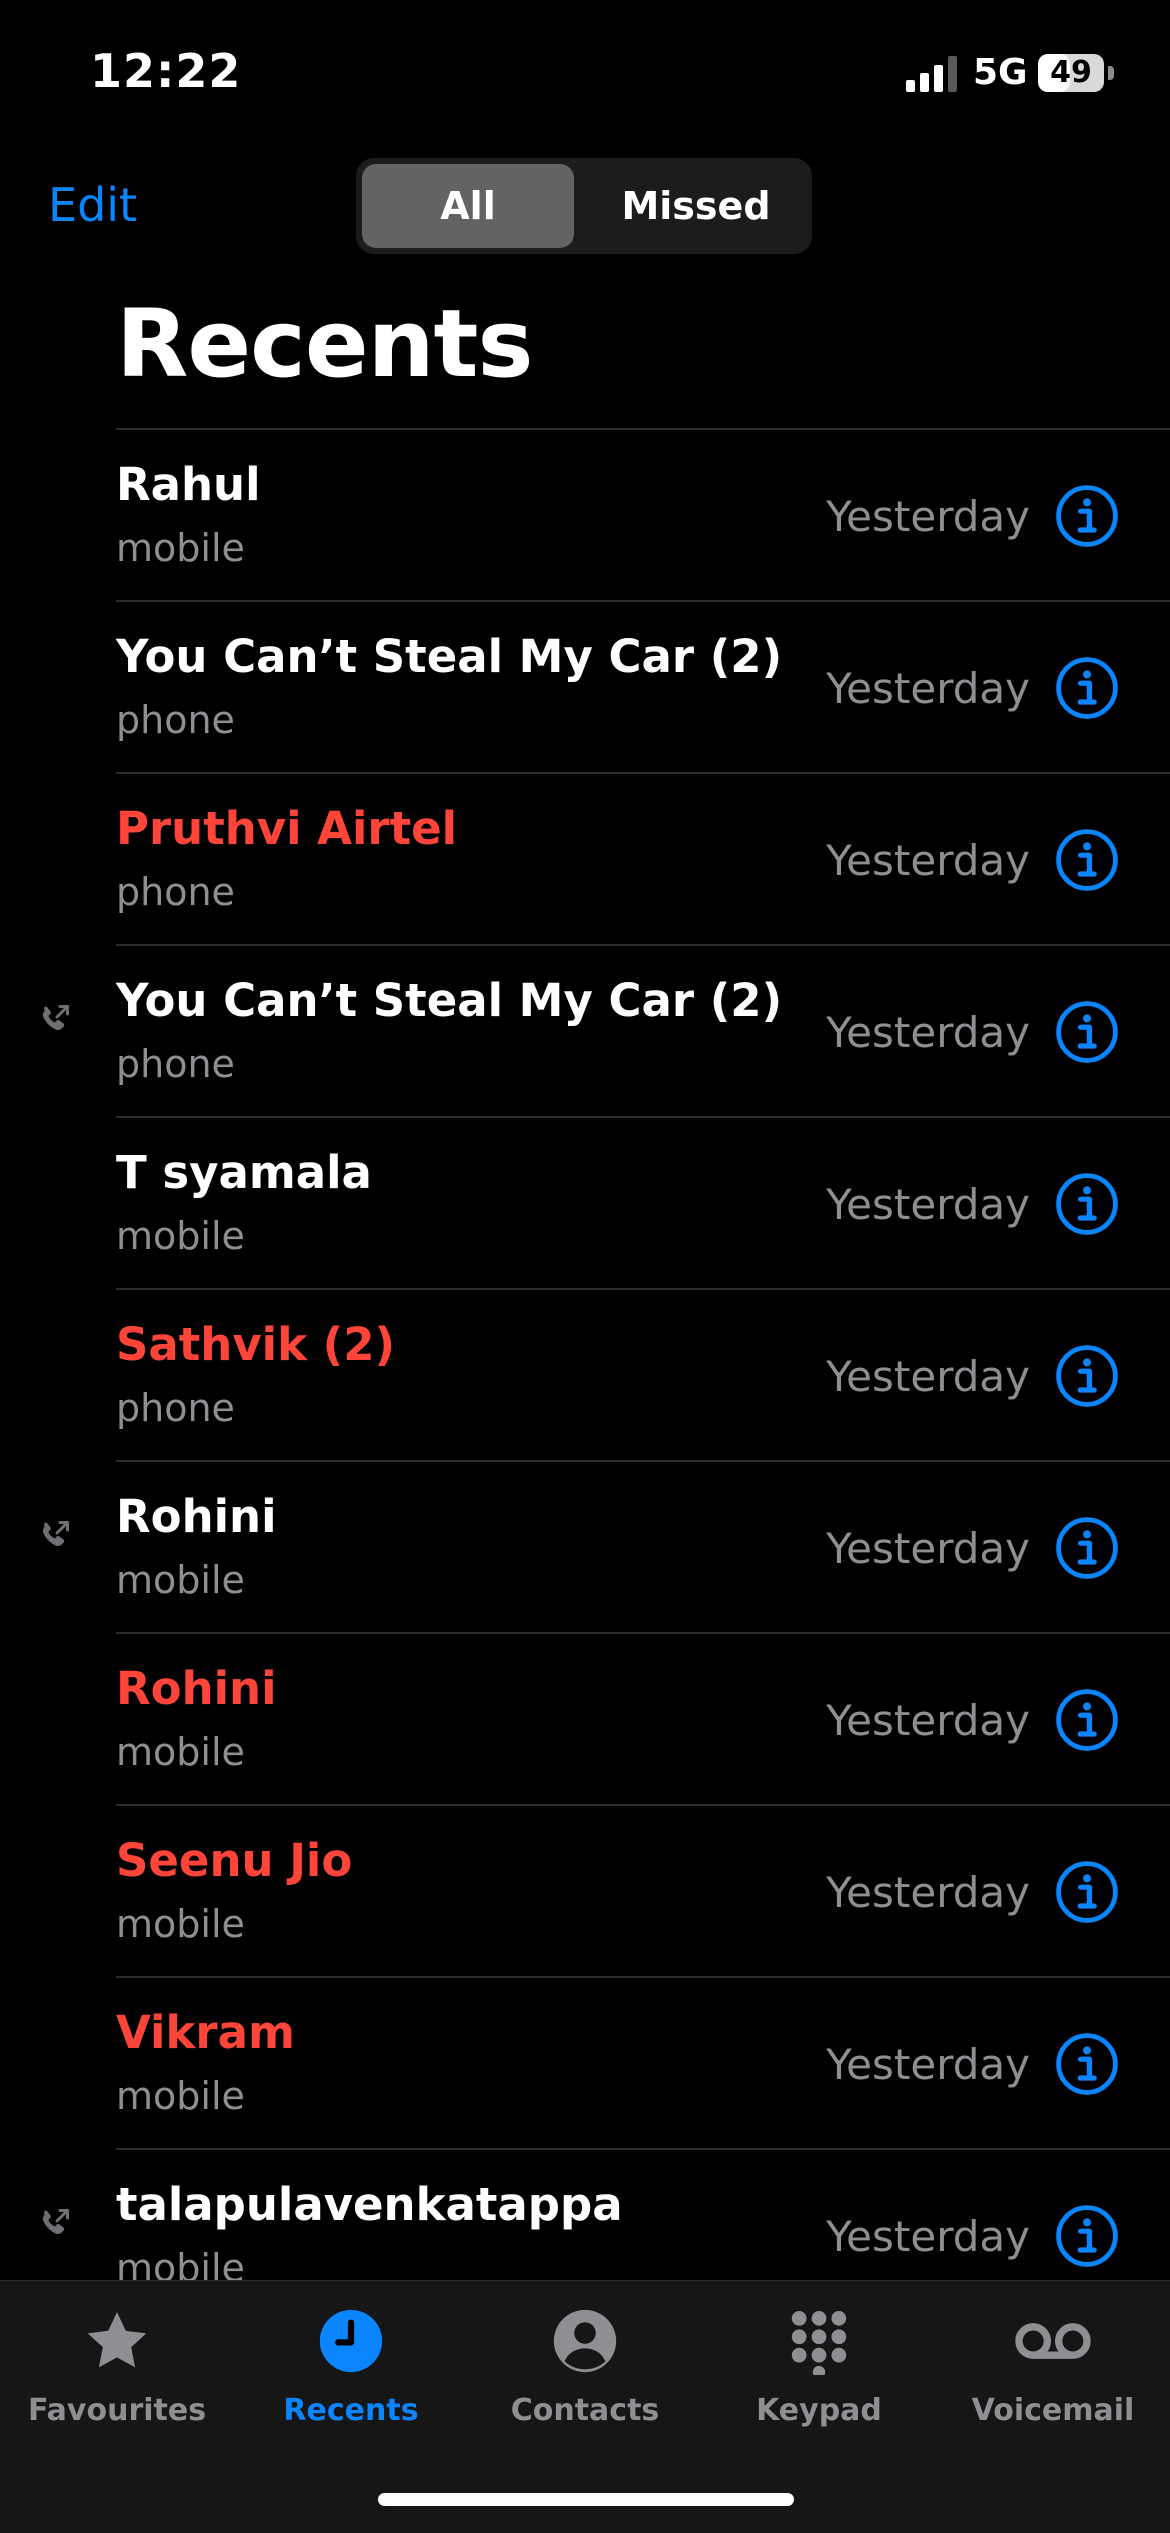 This screenshot has height=2533, width=1170. What do you see at coordinates (1053, 2341) in the screenshot?
I see `voicemail-icon` at bounding box center [1053, 2341].